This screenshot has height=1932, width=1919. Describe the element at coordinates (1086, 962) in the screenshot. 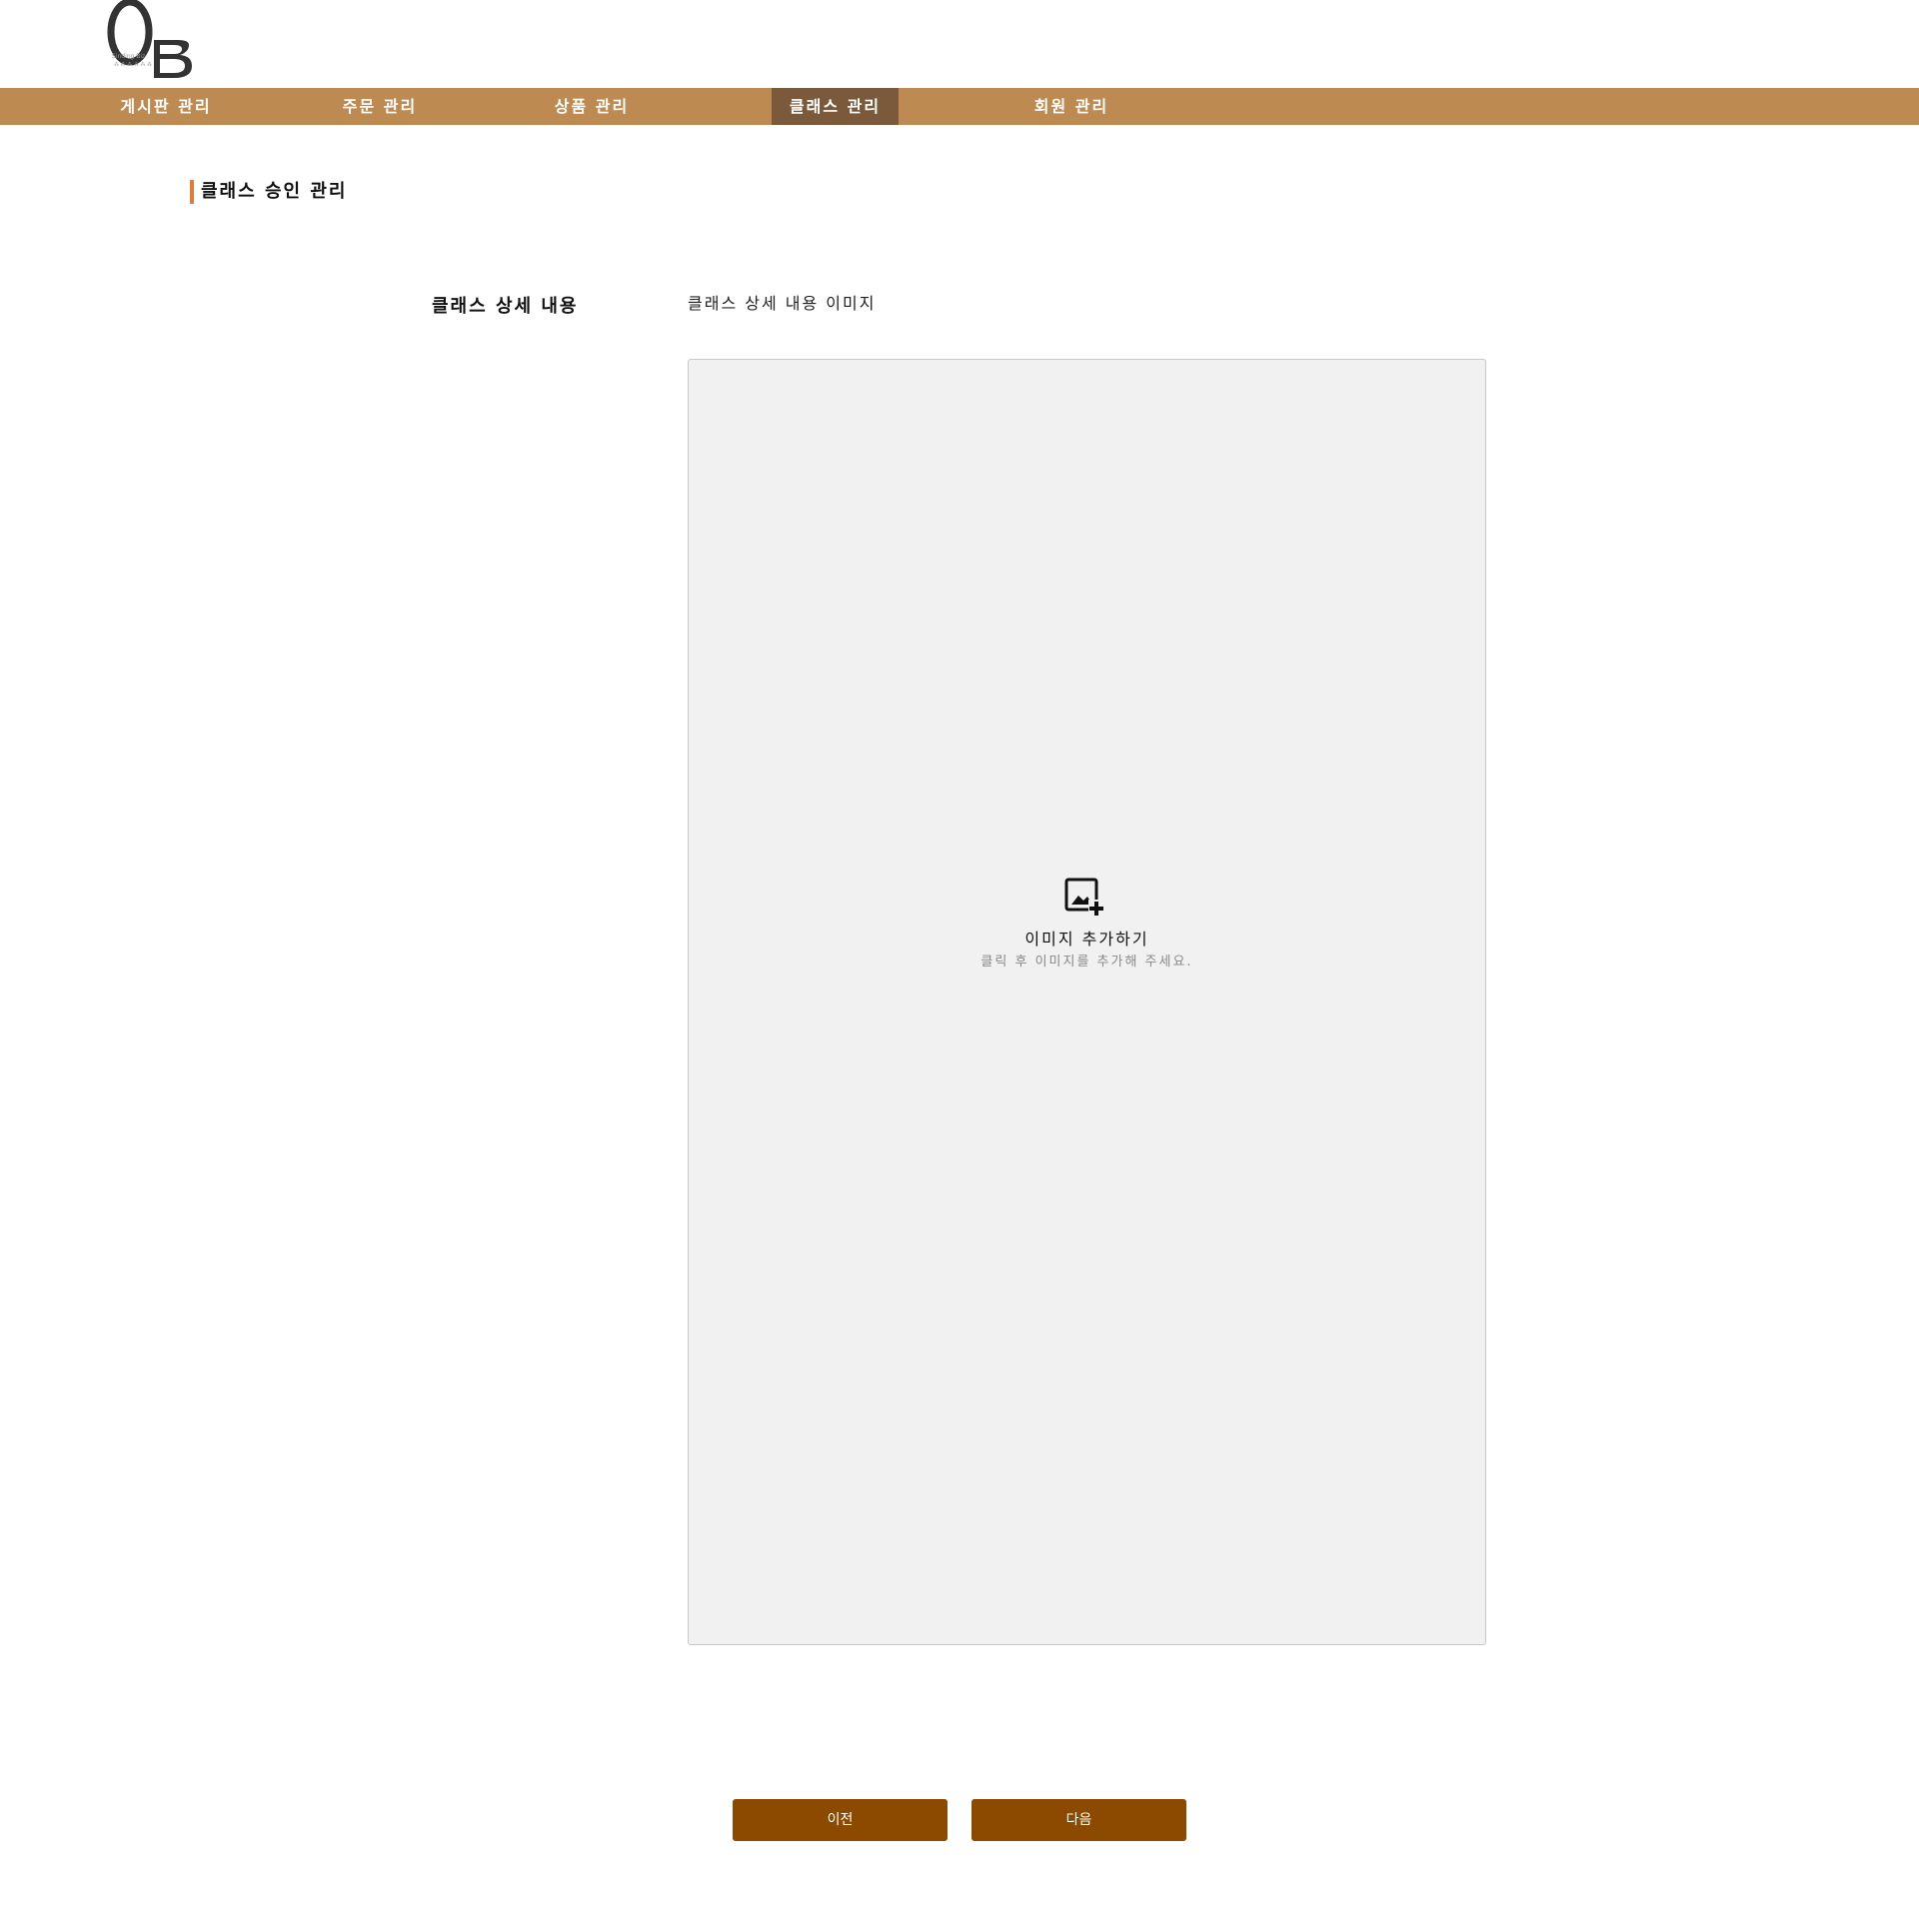

I see `dropzone-subtitle: 클릭 후 이미지를 추가해 주세요.` at that location.